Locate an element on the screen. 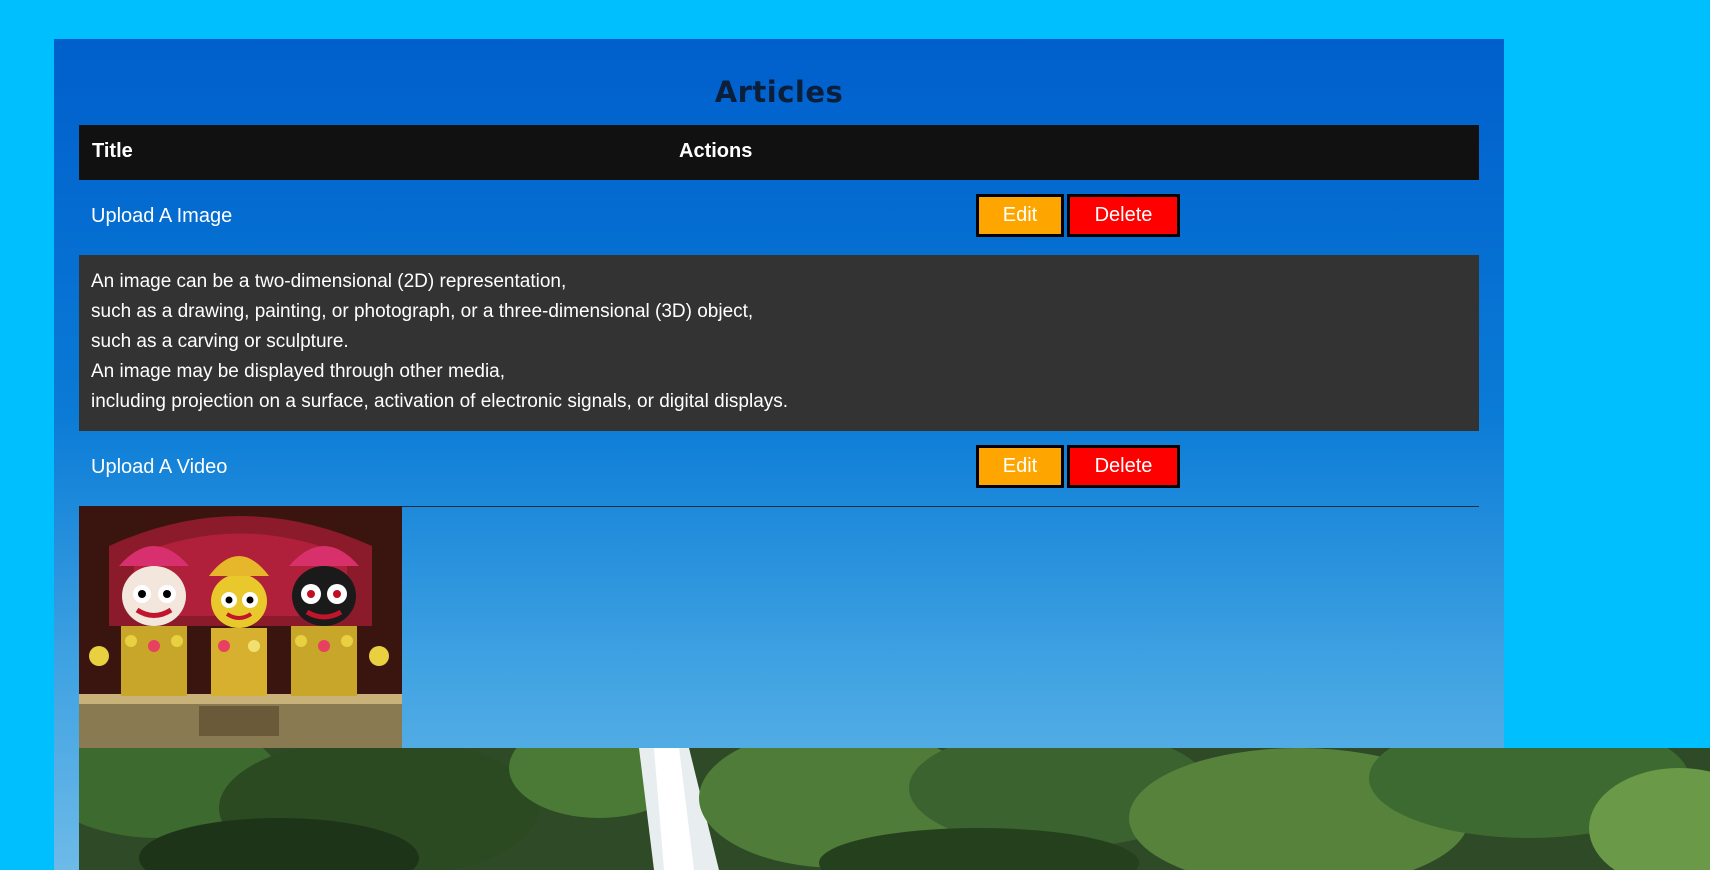 This screenshot has height=870, width=1710. header-actions: Actions is located at coordinates (716, 151).